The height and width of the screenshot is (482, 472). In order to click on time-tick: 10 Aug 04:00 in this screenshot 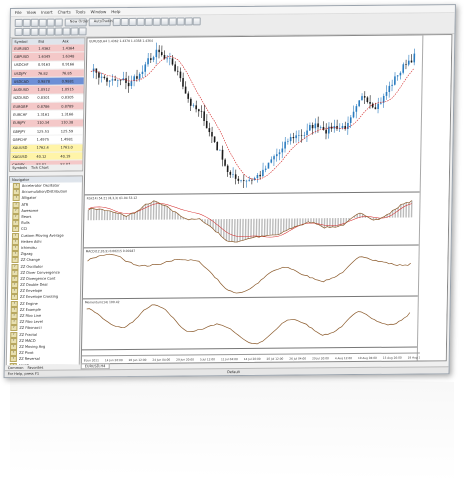, I will do `click(367, 357)`.